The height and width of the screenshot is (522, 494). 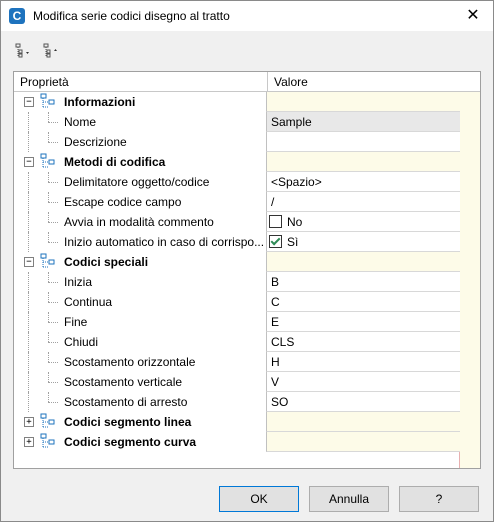 I want to click on property-value: <Spazio>, so click(x=296, y=182).